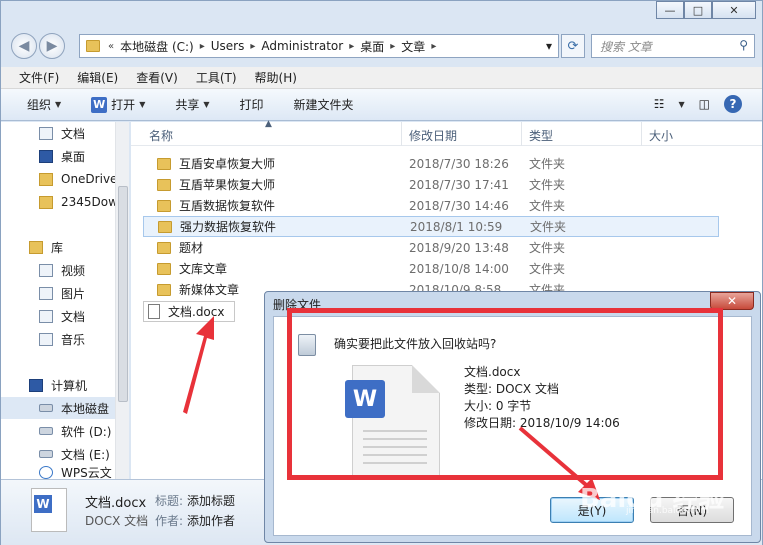 Image resolution: width=763 pixels, height=545 pixels. Describe the element at coordinates (64, 156) in the screenshot. I see `sidebar-item-desktop: 桌面` at that location.